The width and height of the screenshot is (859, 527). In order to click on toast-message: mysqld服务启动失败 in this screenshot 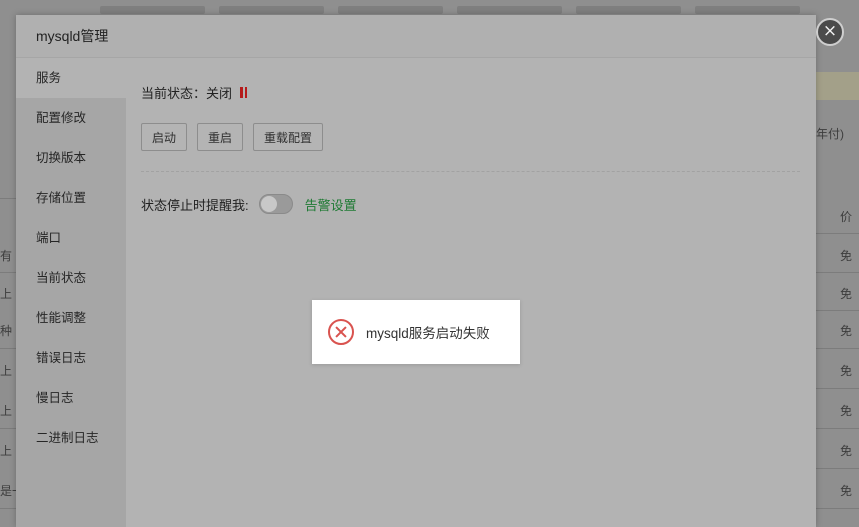, I will do `click(428, 333)`.